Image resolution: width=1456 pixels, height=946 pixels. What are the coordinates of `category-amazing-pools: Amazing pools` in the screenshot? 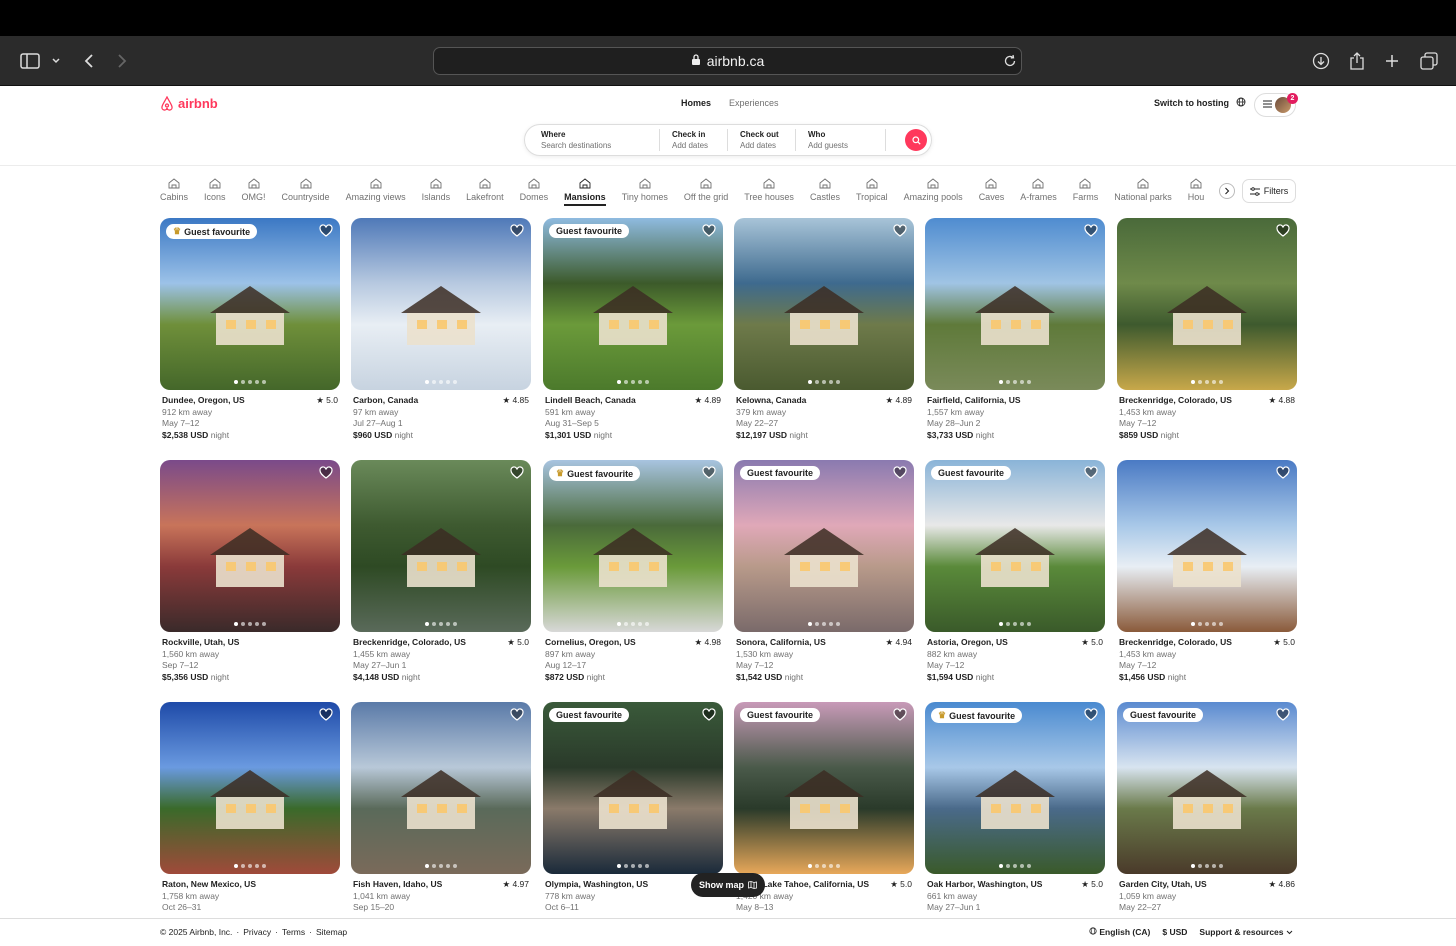 It's located at (933, 192).